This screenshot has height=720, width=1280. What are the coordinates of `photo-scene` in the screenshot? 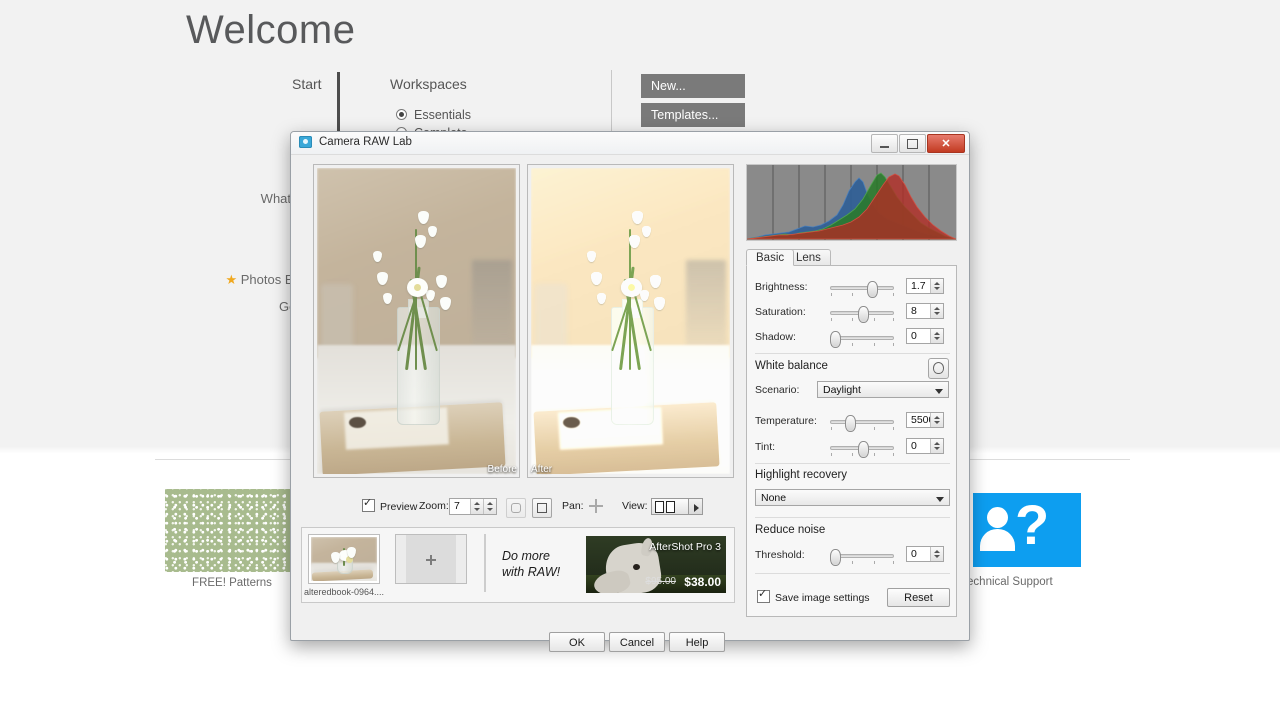 It's located at (416, 321).